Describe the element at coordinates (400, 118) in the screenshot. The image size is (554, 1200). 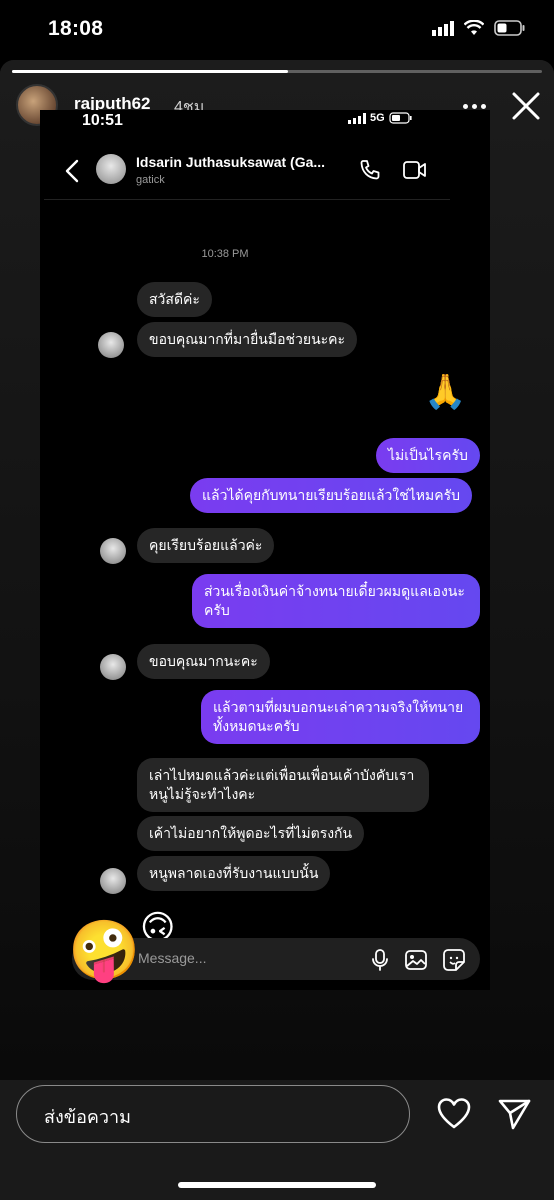
I see `screenshot-battery-icon` at that location.